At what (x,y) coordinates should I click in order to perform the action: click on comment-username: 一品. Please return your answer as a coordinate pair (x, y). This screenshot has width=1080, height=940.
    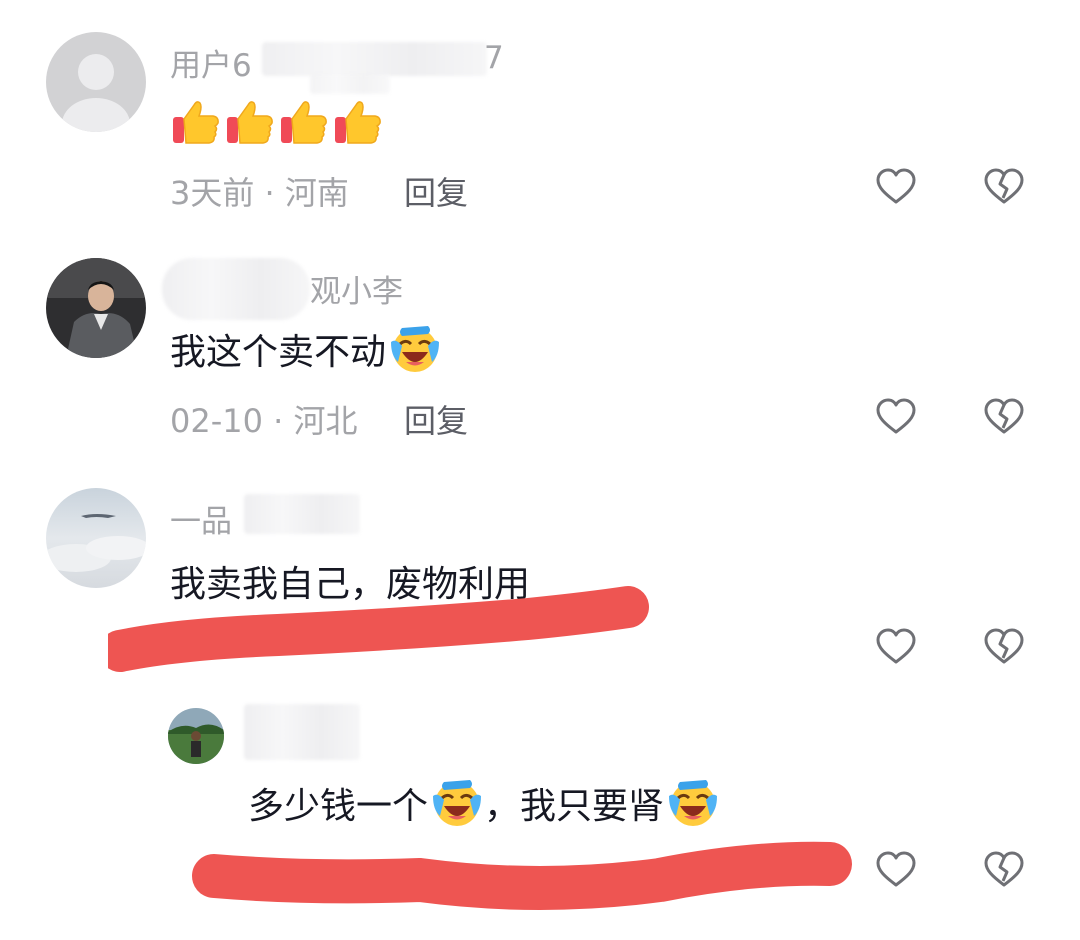
    Looking at the image, I should click on (201, 518).